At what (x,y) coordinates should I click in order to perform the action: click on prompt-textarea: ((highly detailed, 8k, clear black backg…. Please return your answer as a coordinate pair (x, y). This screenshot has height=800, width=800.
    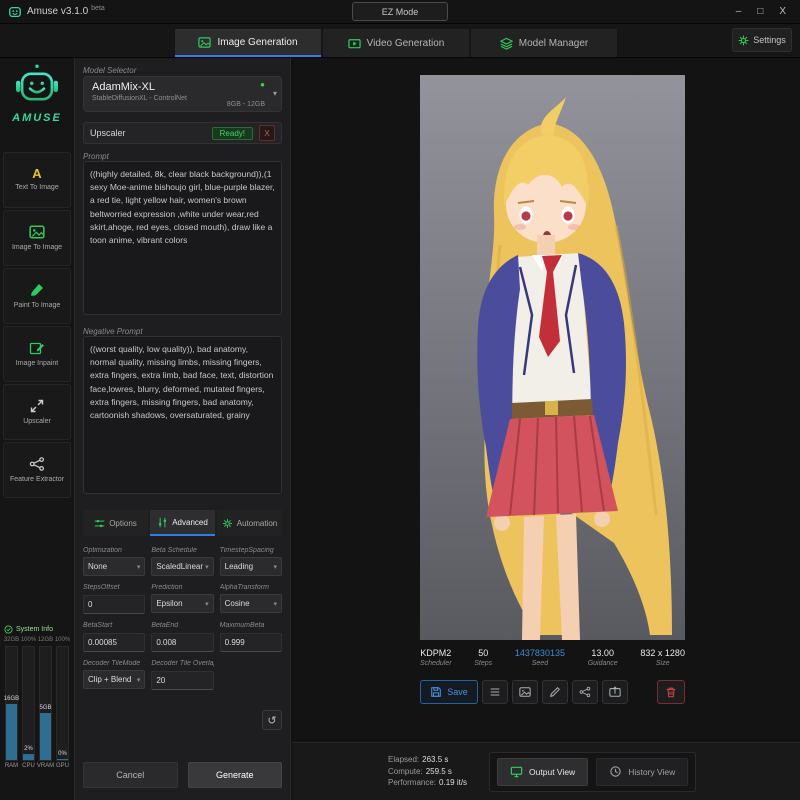
    Looking at the image, I should click on (182, 238).